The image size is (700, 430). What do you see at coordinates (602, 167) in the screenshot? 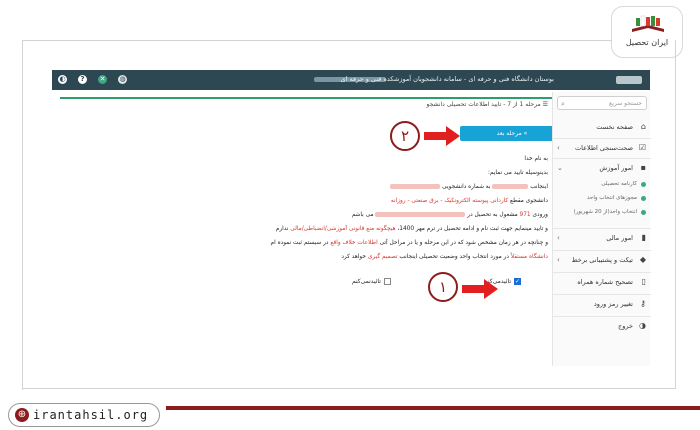
I see `sidebar-item-education: ⌄ امور آموزش ▪` at bounding box center [602, 167].